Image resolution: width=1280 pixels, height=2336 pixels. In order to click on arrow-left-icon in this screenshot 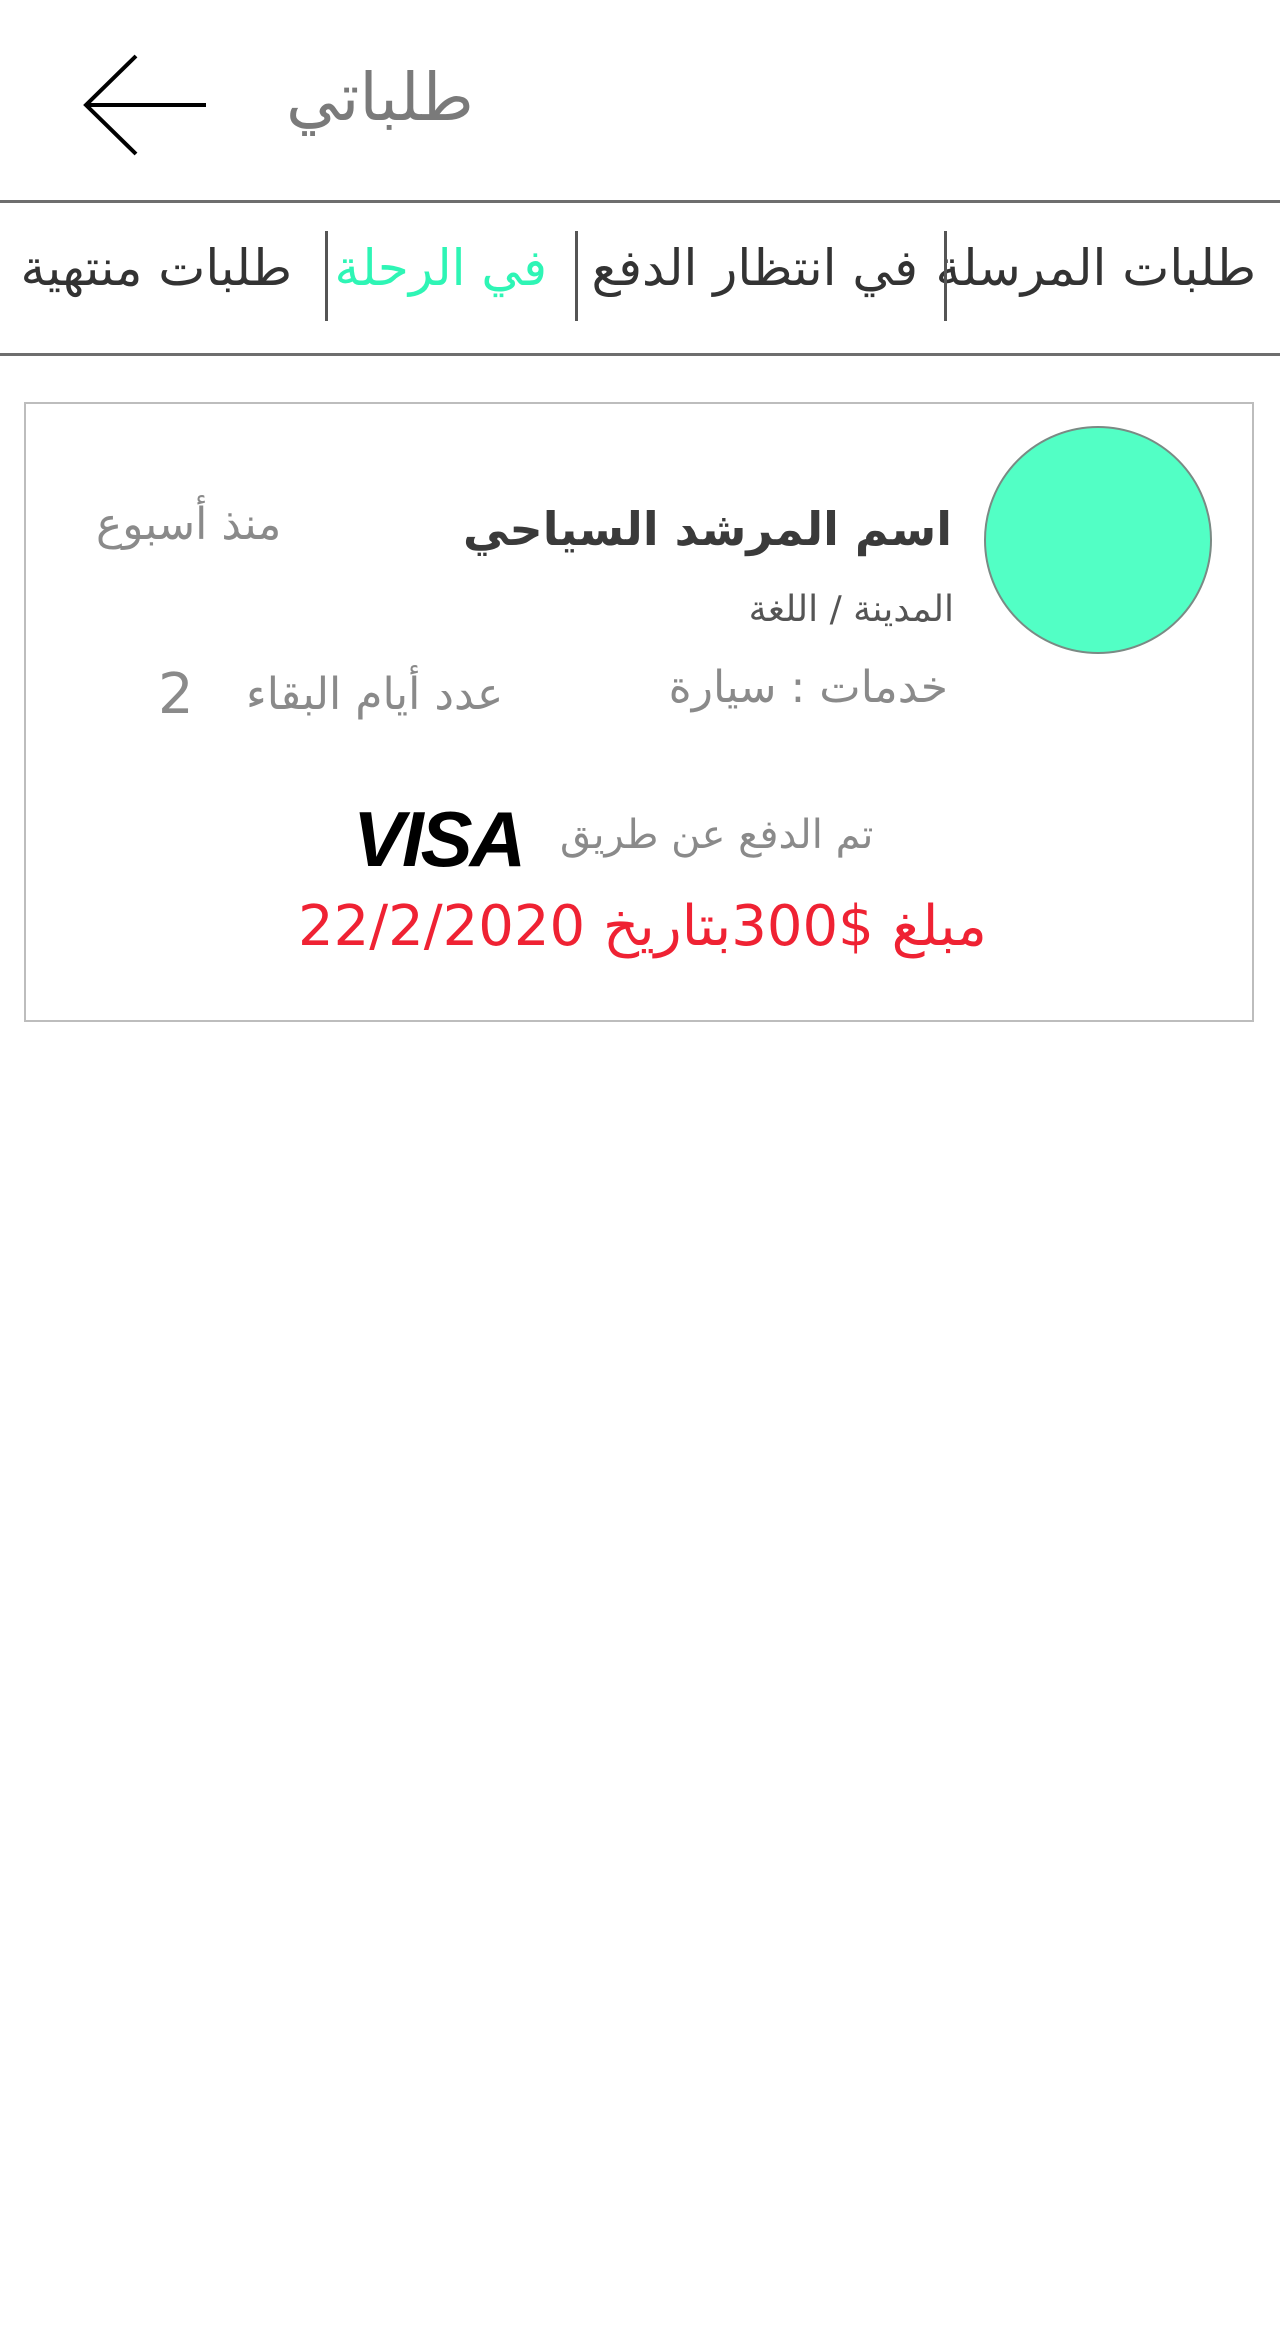, I will do `click(144, 105)`.